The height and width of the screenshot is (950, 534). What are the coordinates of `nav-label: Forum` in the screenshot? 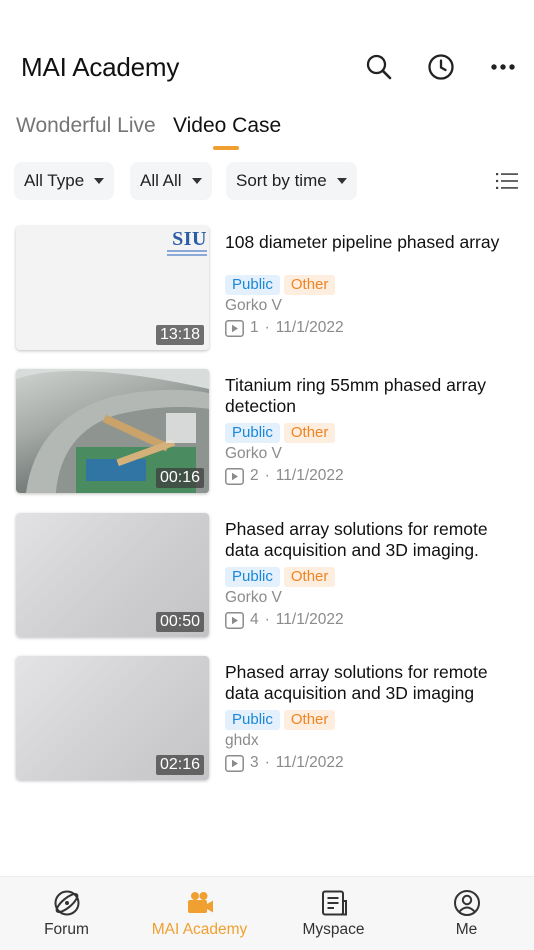 It's located at (66, 929).